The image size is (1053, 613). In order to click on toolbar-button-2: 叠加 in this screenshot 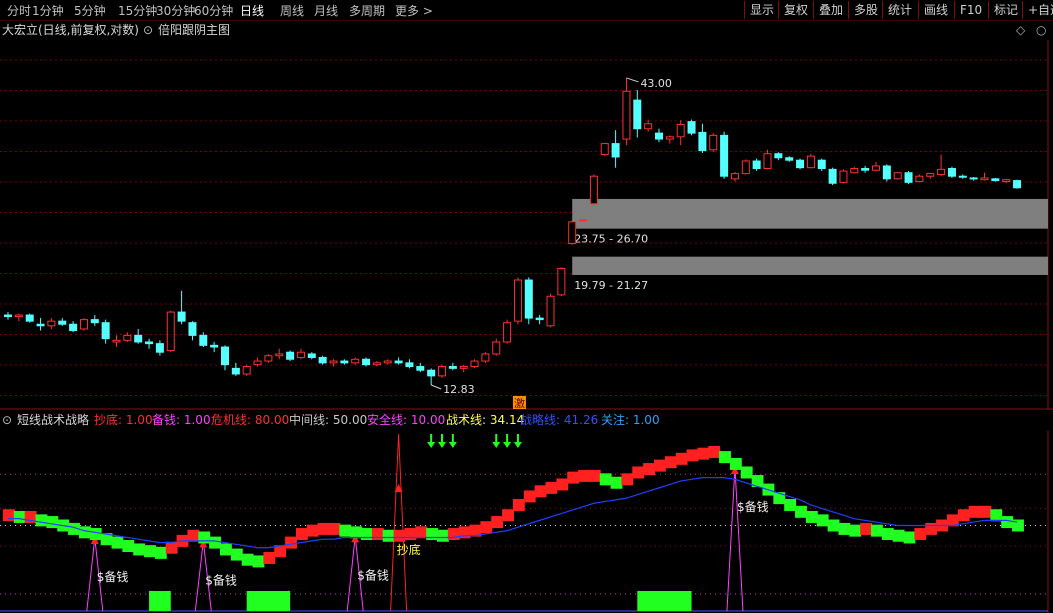, I will do `click(830, 10)`.